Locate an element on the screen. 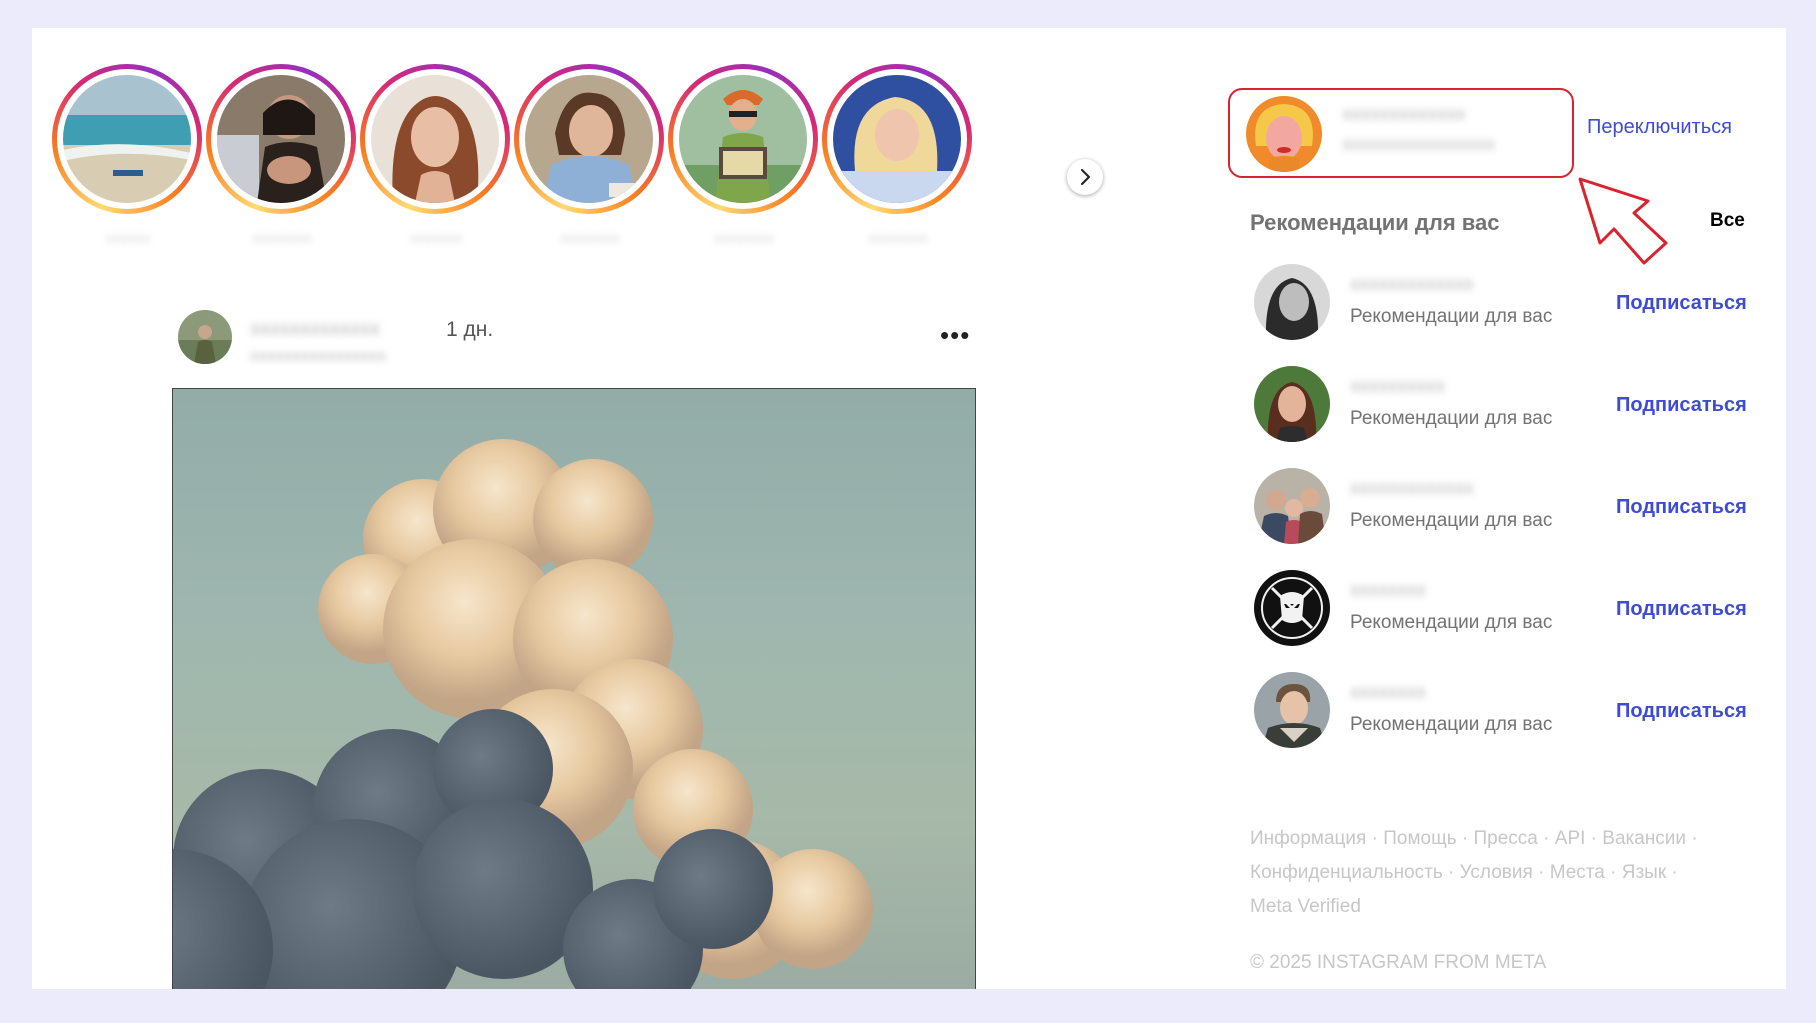 The width and height of the screenshot is (1816, 1023). story-photo-accordion-player is located at coordinates (743, 139).